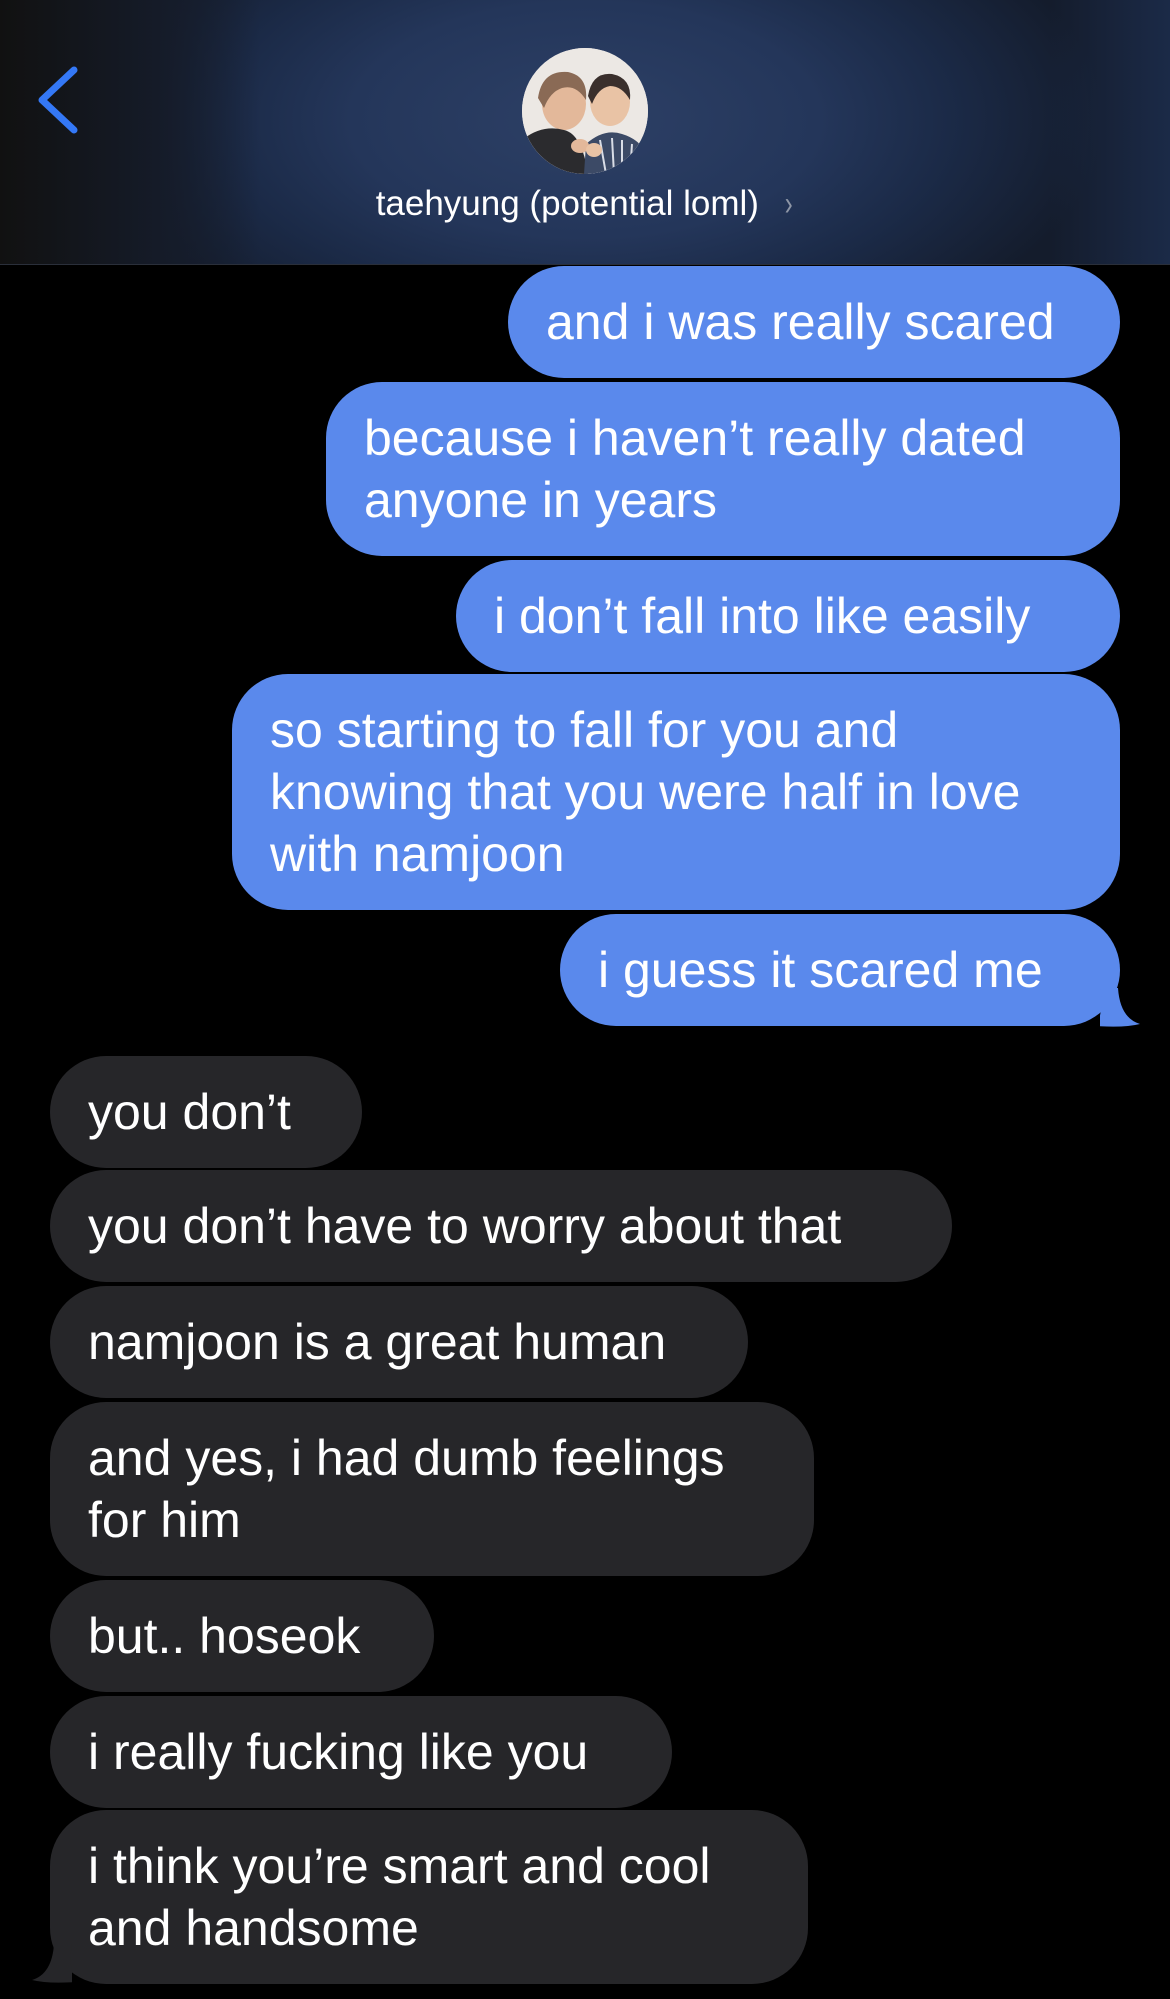 The height and width of the screenshot is (1999, 1170). I want to click on sent-bubble-tail, so click(1120, 1007).